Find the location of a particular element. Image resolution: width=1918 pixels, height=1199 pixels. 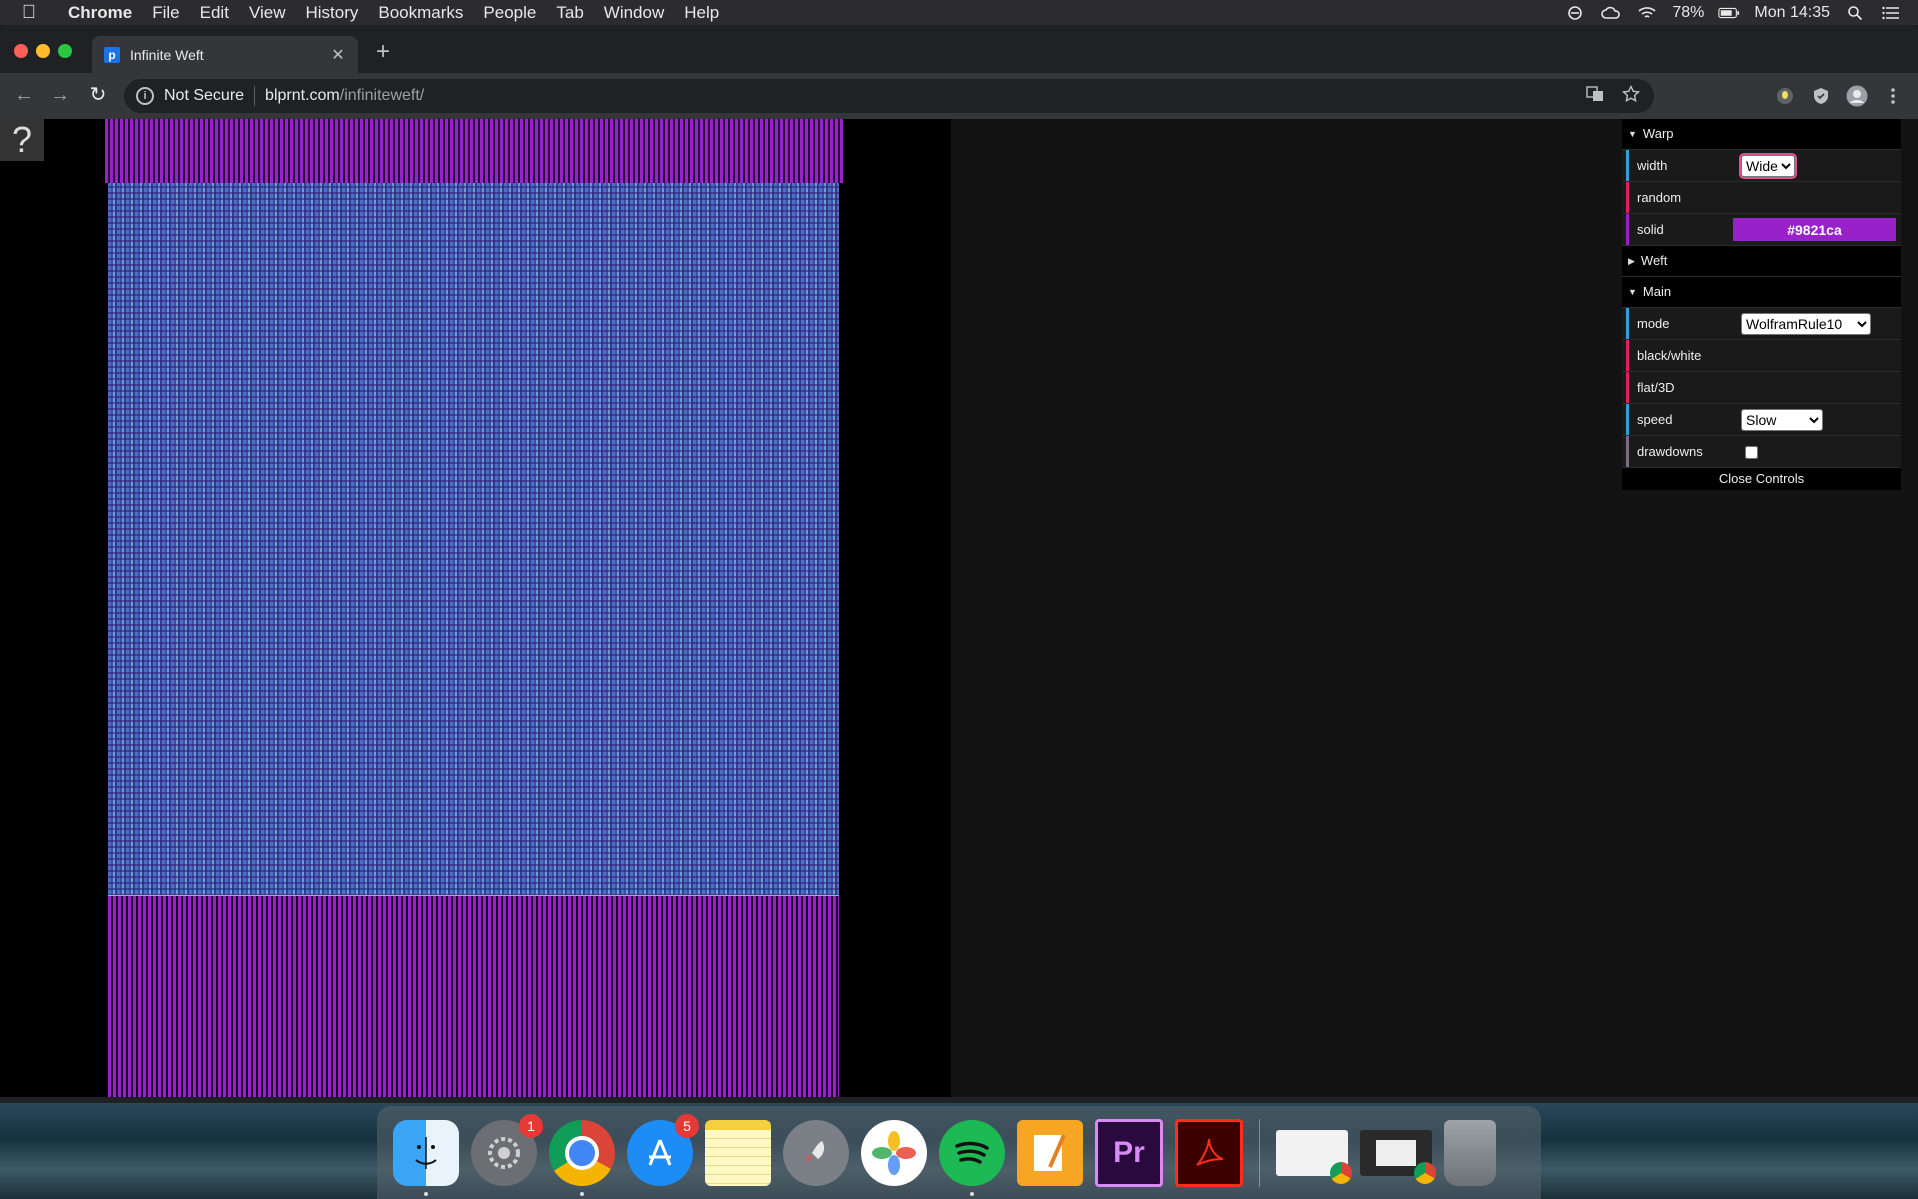

folder-main: ▼ Main is located at coordinates (1761, 292).